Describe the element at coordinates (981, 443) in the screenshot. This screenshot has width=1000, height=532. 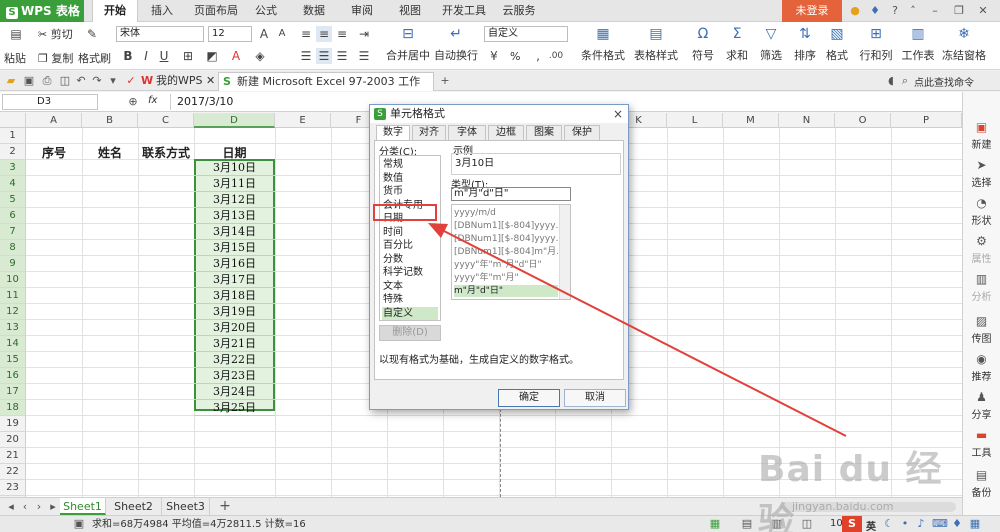
I see `panel-tools: ▬ 工具` at that location.